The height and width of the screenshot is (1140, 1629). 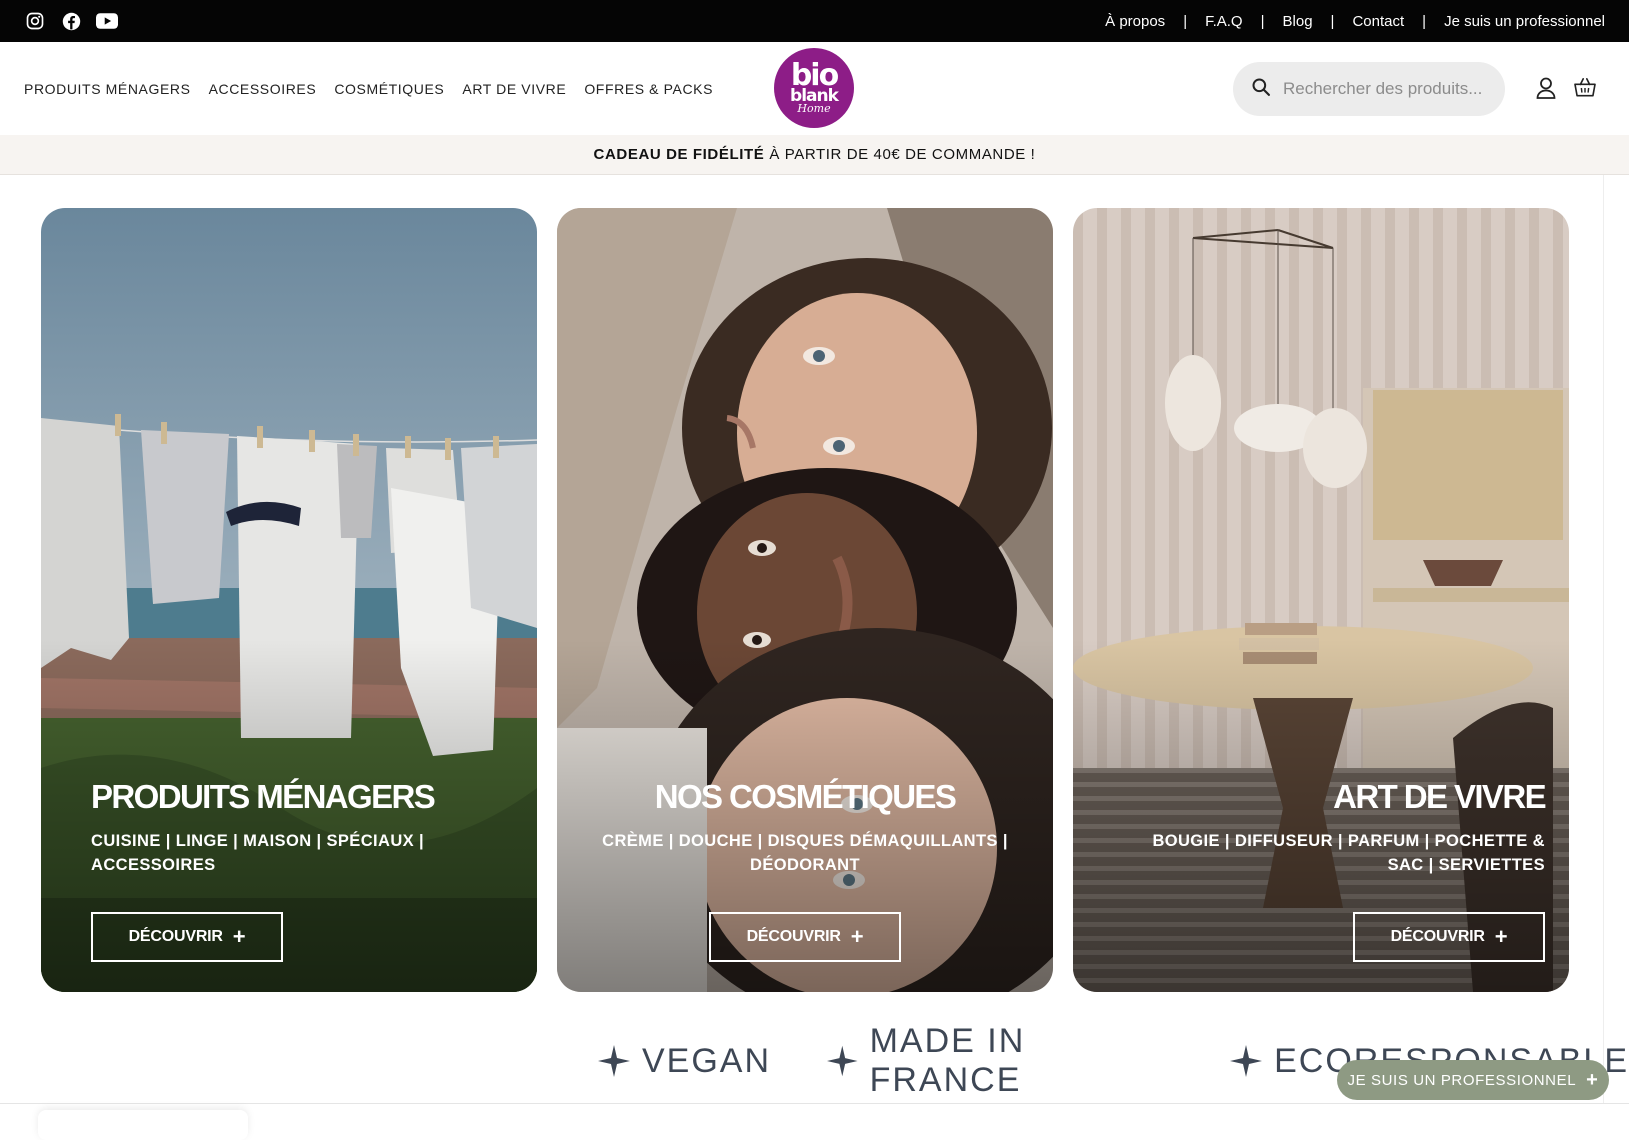 What do you see at coordinates (514, 89) in the screenshot?
I see `nav-item-art-de-vivre: ART DE VIVRE` at bounding box center [514, 89].